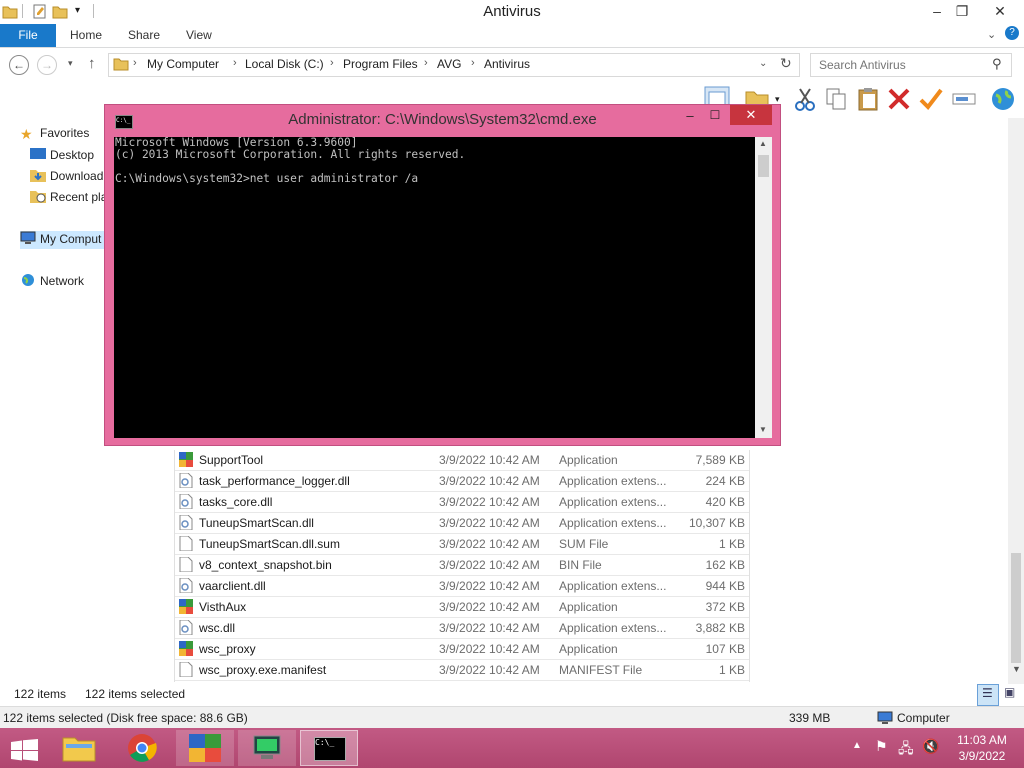  I want to click on cmd-close-button: ✕, so click(751, 115).